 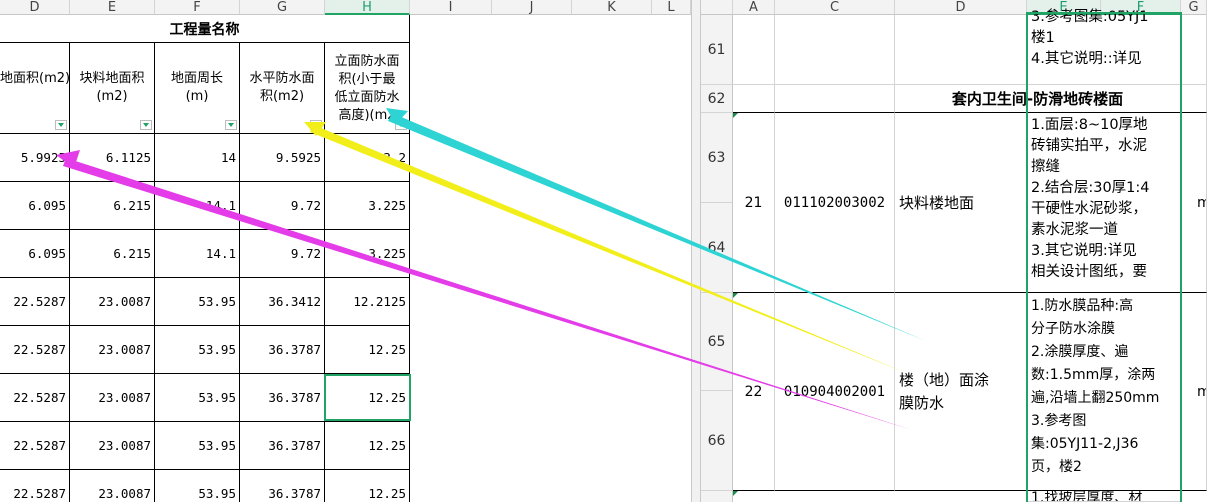 What do you see at coordinates (112, 7) in the screenshot?
I see `column-header-e: E` at bounding box center [112, 7].